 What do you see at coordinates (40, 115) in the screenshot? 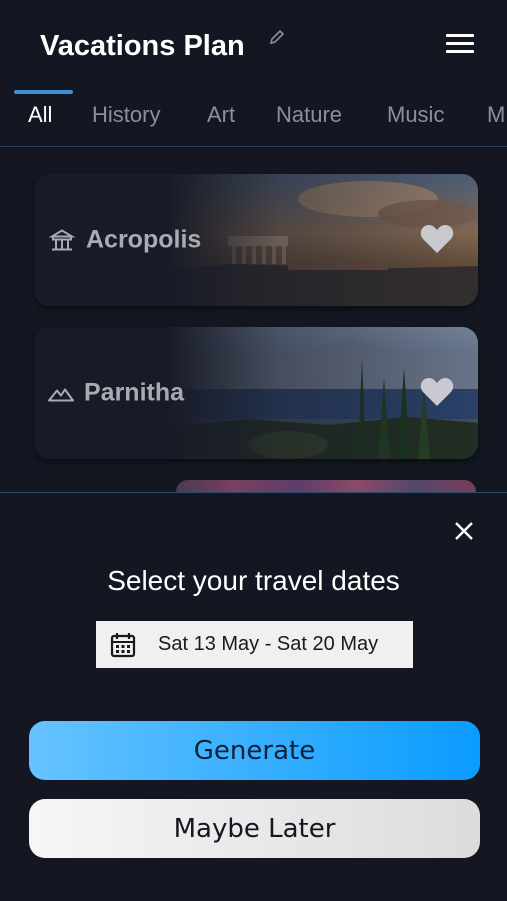
I see `tab-all: All` at bounding box center [40, 115].